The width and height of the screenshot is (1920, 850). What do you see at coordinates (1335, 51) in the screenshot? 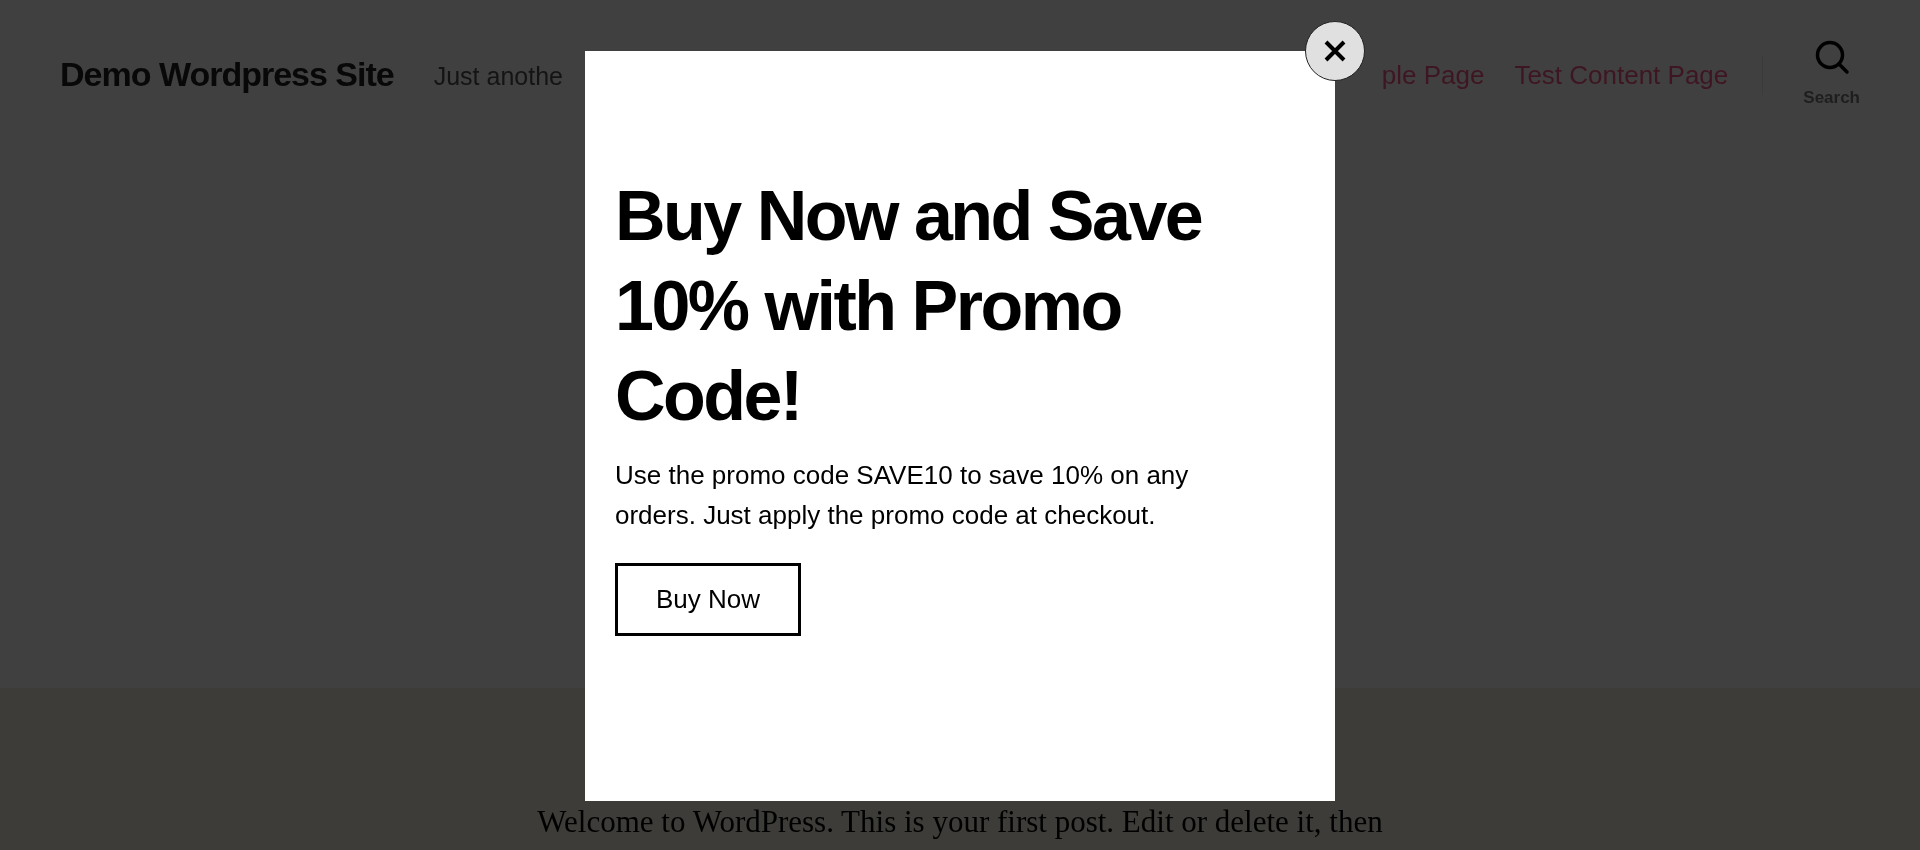
I see `close-icon` at bounding box center [1335, 51].